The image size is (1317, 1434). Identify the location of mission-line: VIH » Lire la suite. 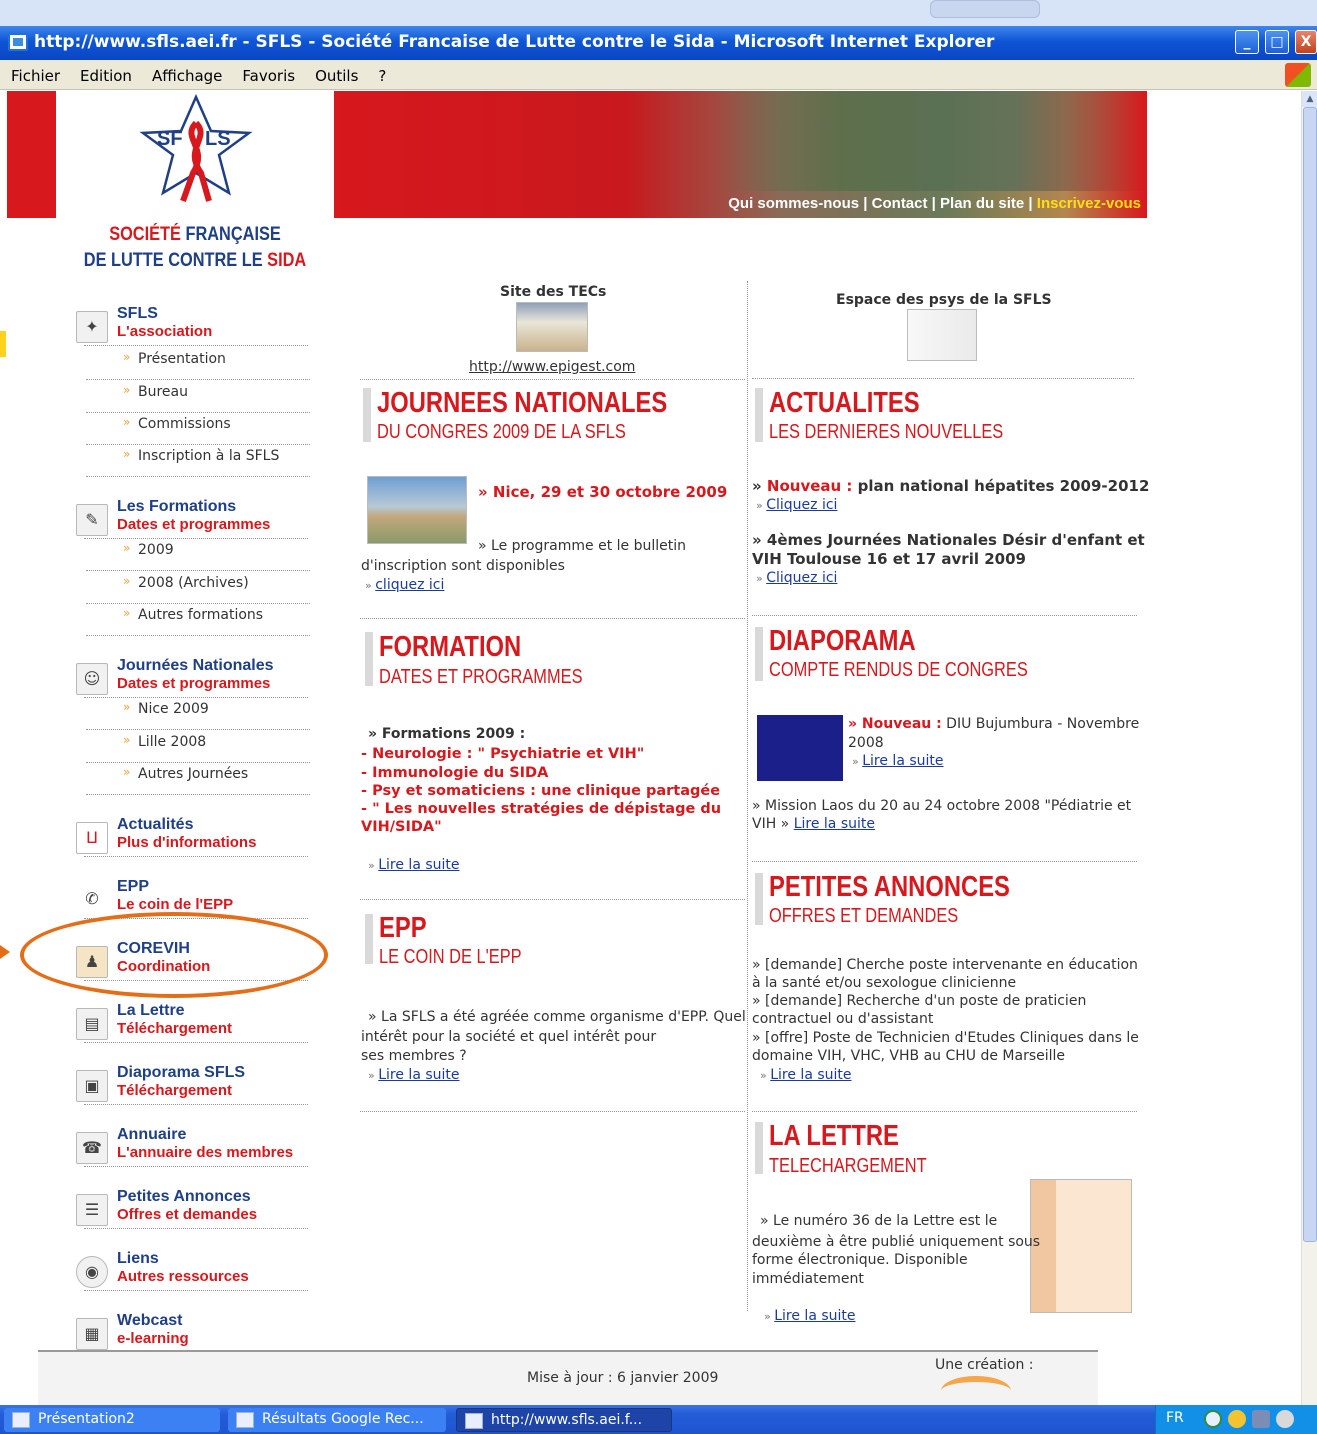
(813, 824).